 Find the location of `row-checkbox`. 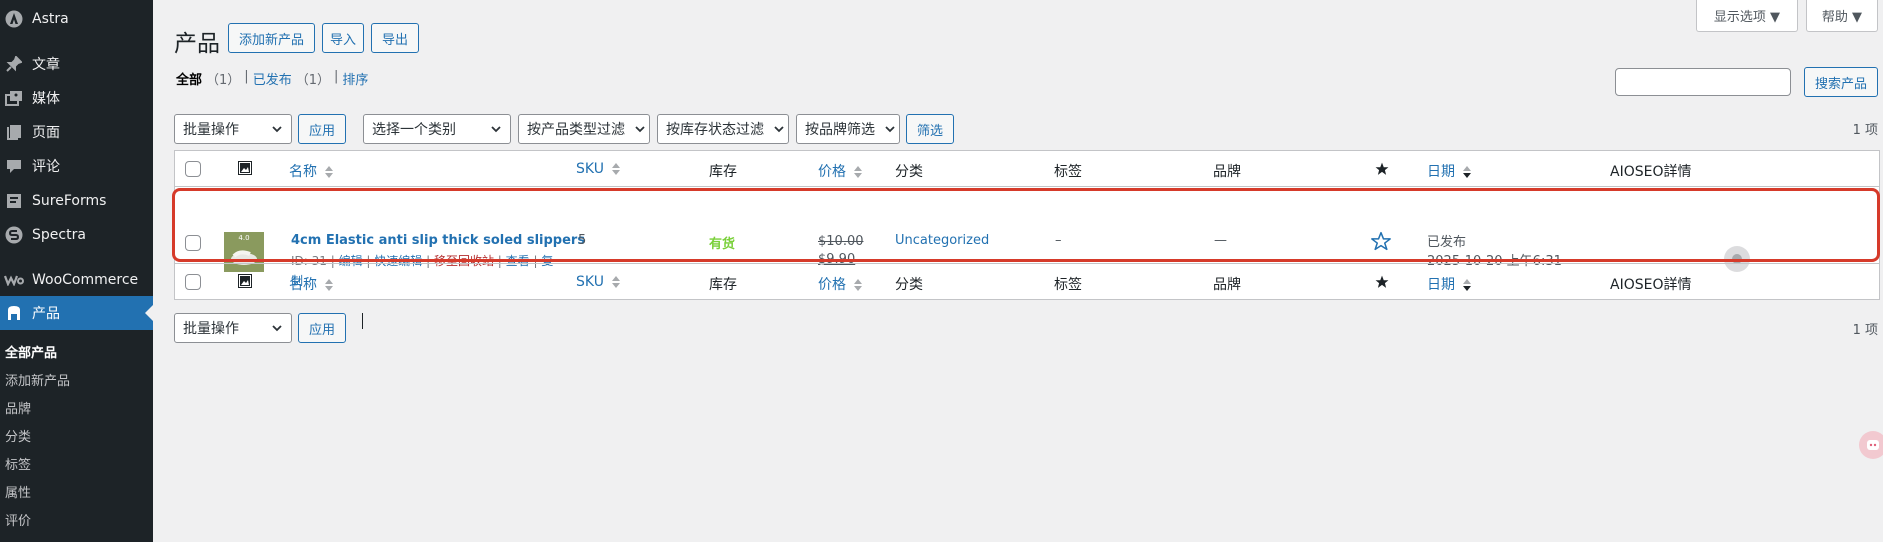

row-checkbox is located at coordinates (193, 243).